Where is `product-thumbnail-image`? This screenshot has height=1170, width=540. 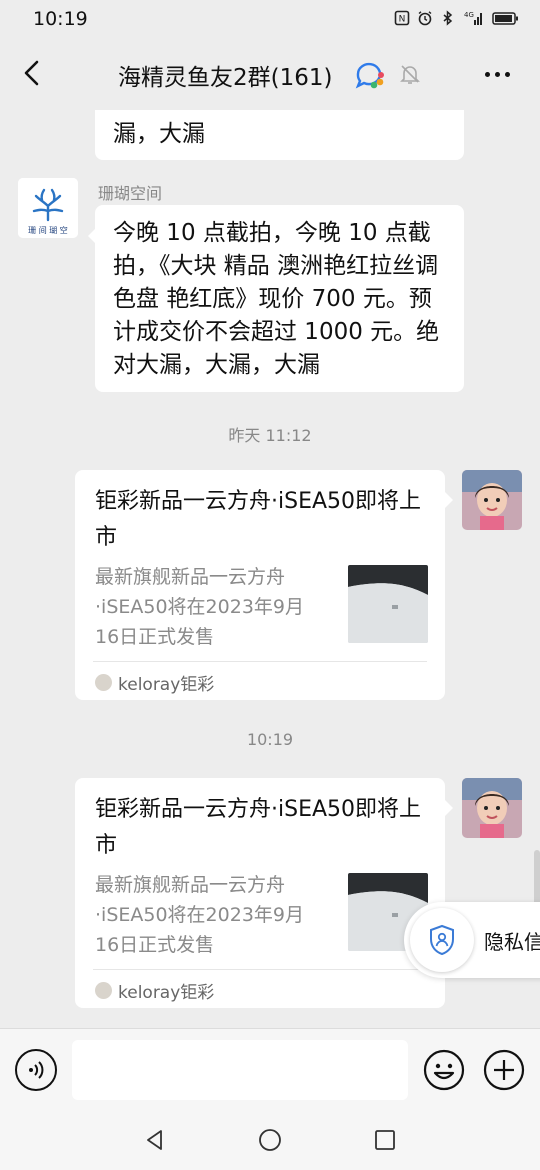 product-thumbnail-image is located at coordinates (388, 604).